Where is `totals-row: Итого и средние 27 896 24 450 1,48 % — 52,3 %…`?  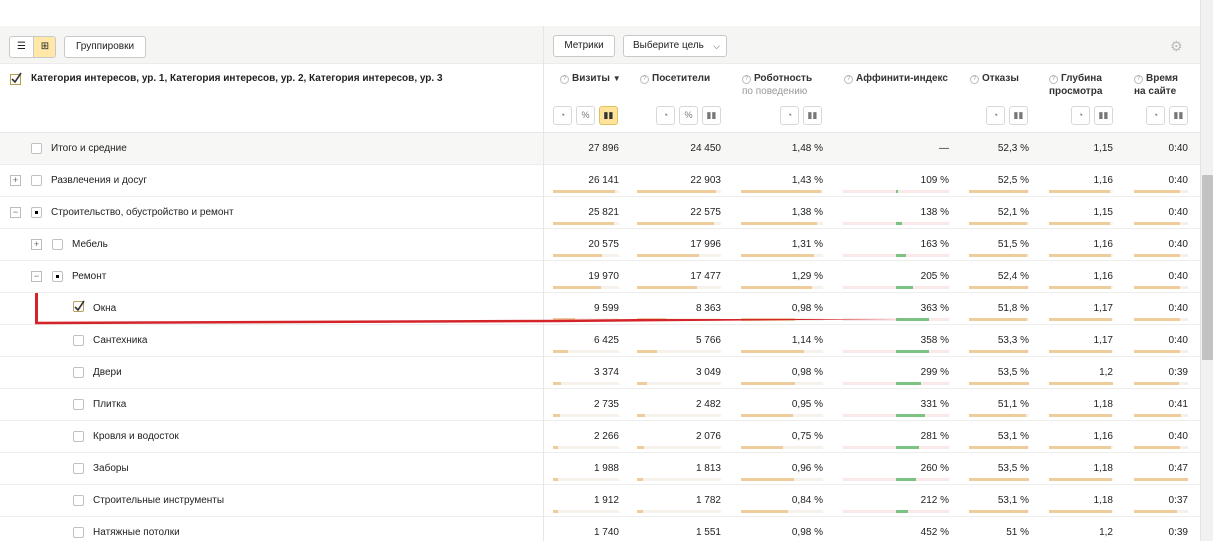
totals-row: Итого и средние 27 896 24 450 1,48 % — 52,3 %… is located at coordinates (600, 149).